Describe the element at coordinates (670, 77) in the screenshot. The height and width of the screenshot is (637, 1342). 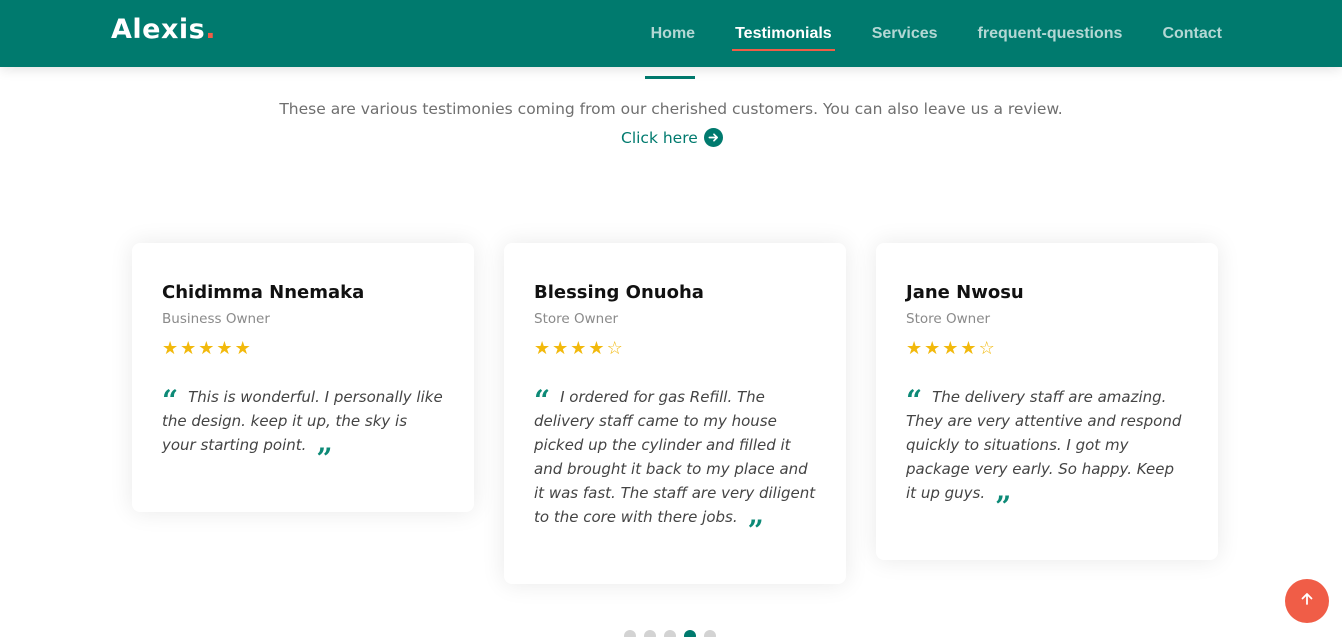
I see `section-title-underline` at that location.